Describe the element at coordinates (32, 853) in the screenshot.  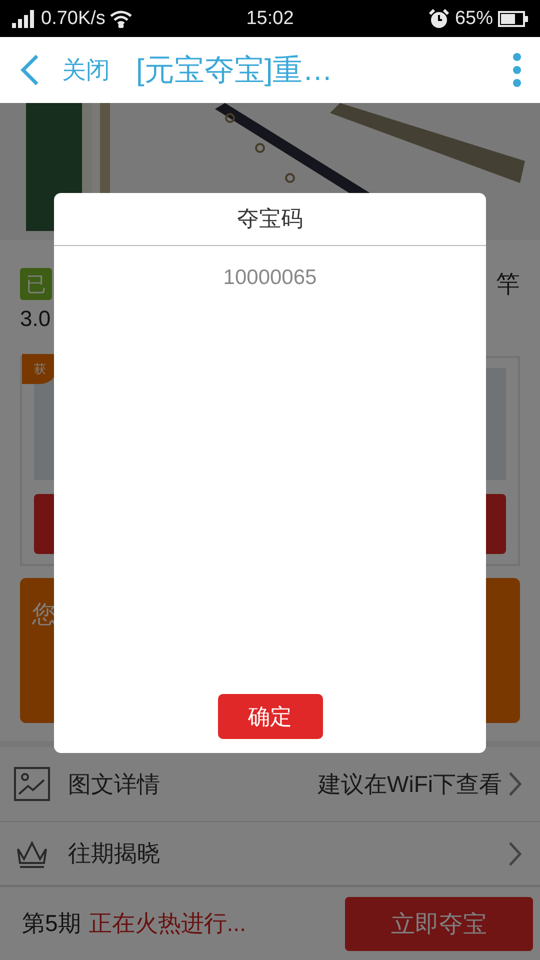
I see `crown-icon` at that location.